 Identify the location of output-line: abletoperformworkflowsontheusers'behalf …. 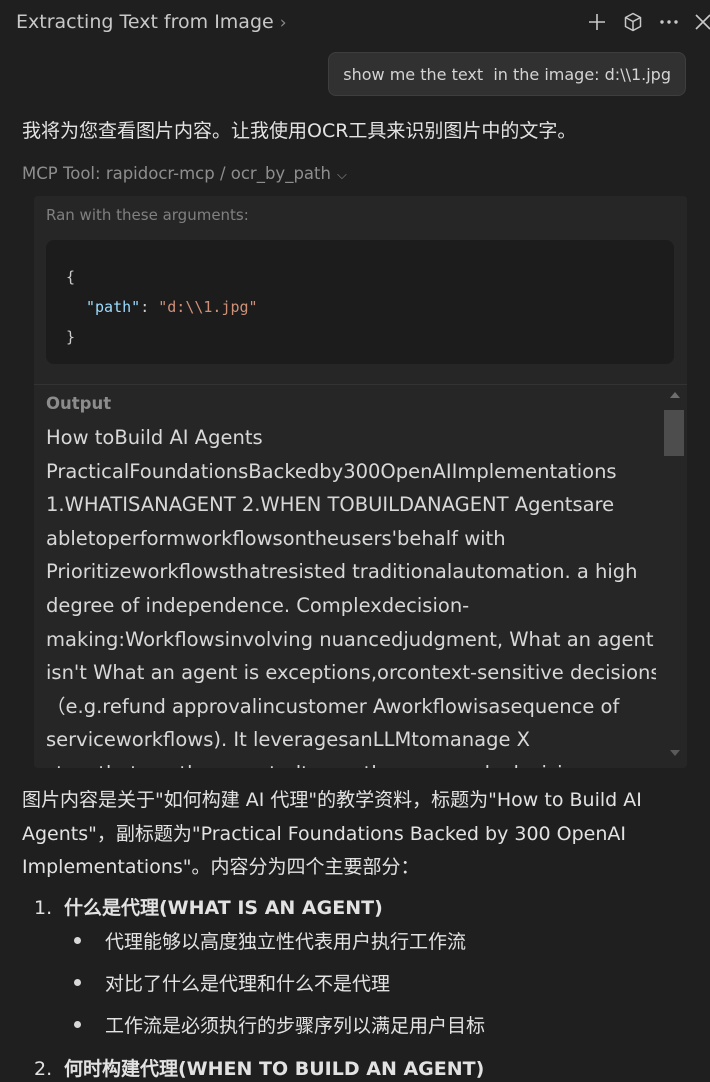
(276, 538).